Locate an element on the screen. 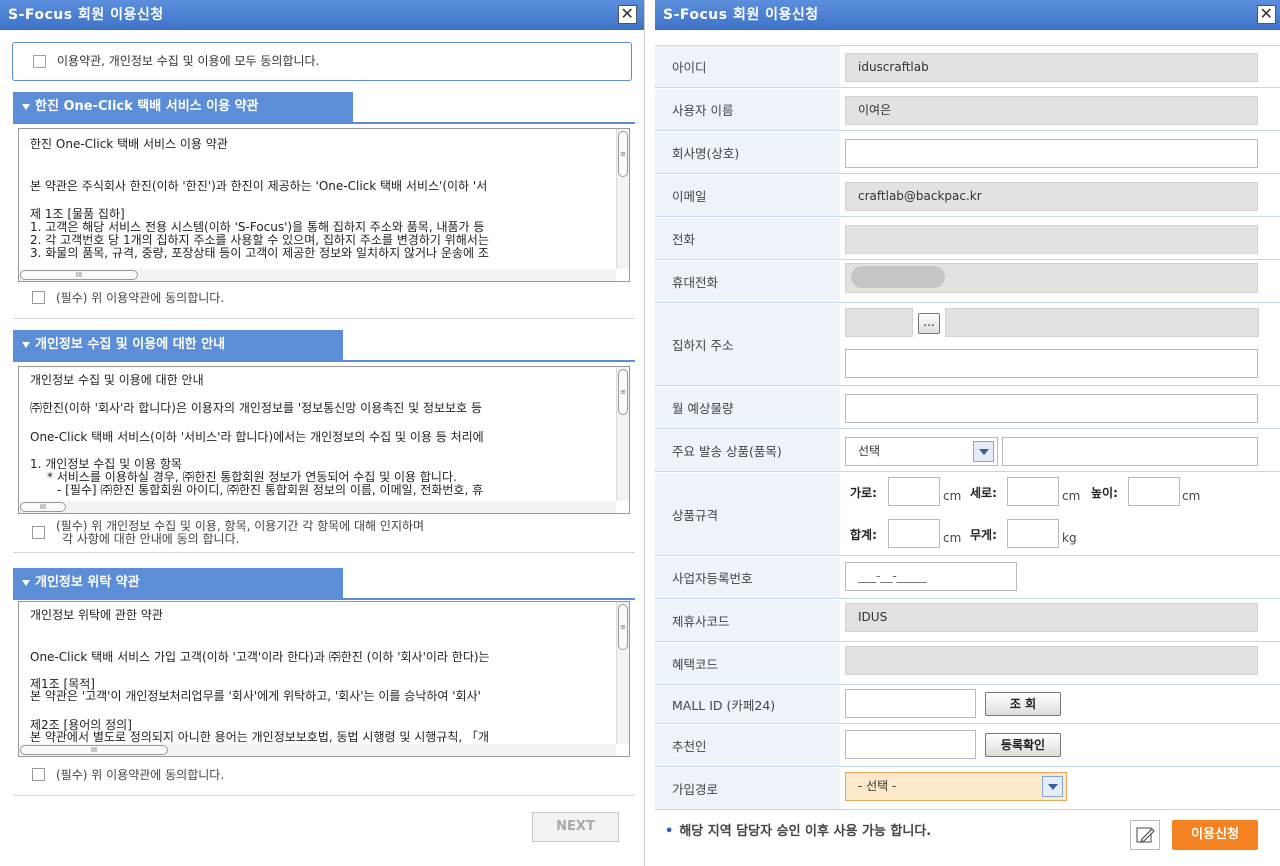 The image size is (1280, 866). label-biz-reg-no: 사업자등록번호 is located at coordinates (747, 577).